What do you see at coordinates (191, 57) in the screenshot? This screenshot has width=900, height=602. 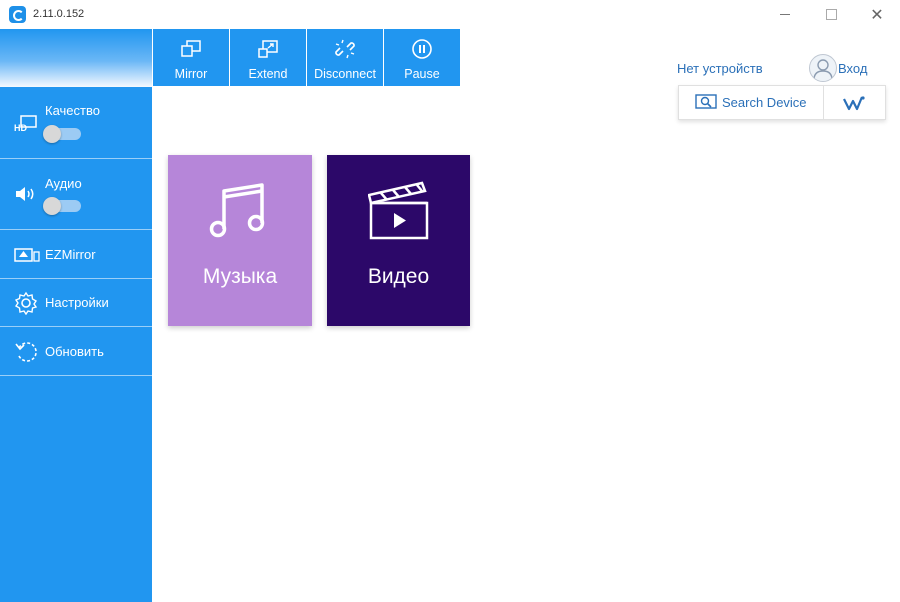 I see `mirror-button: Mirror` at bounding box center [191, 57].